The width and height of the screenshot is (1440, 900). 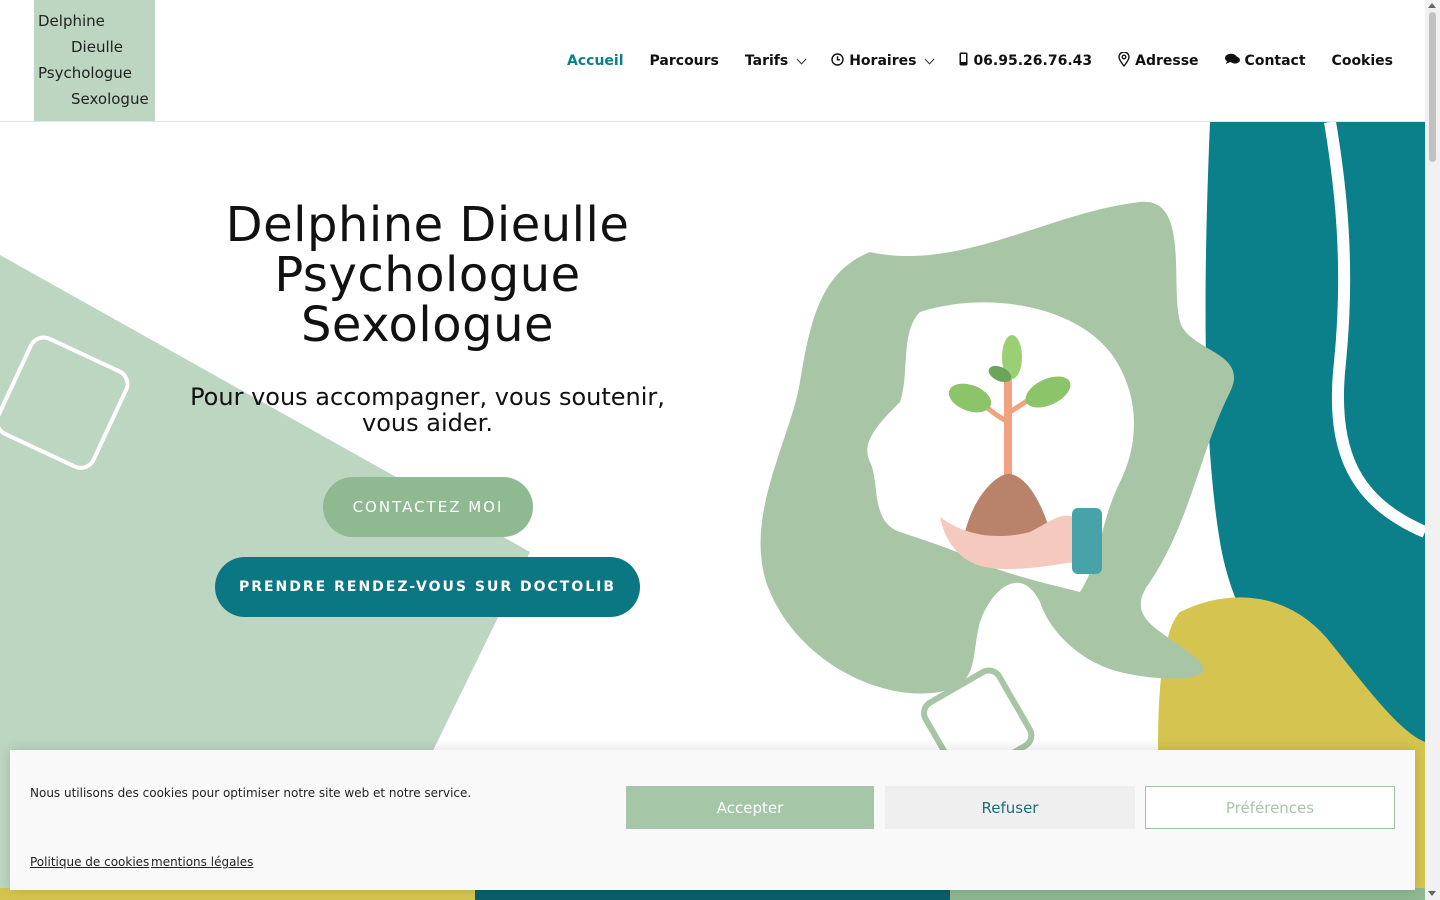 What do you see at coordinates (71, 21) in the screenshot?
I see `logo-line-1: Delphine` at bounding box center [71, 21].